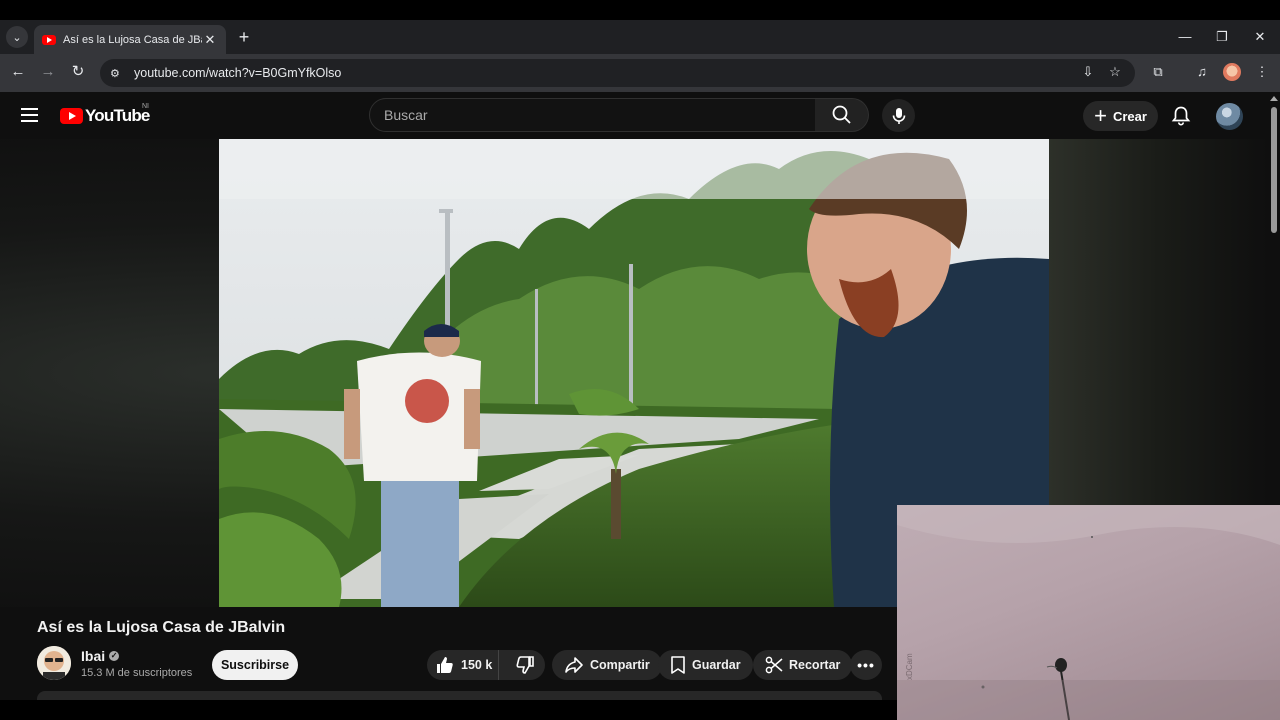 The image size is (1280, 720). I want to click on webcam-feed, so click(1088, 612).